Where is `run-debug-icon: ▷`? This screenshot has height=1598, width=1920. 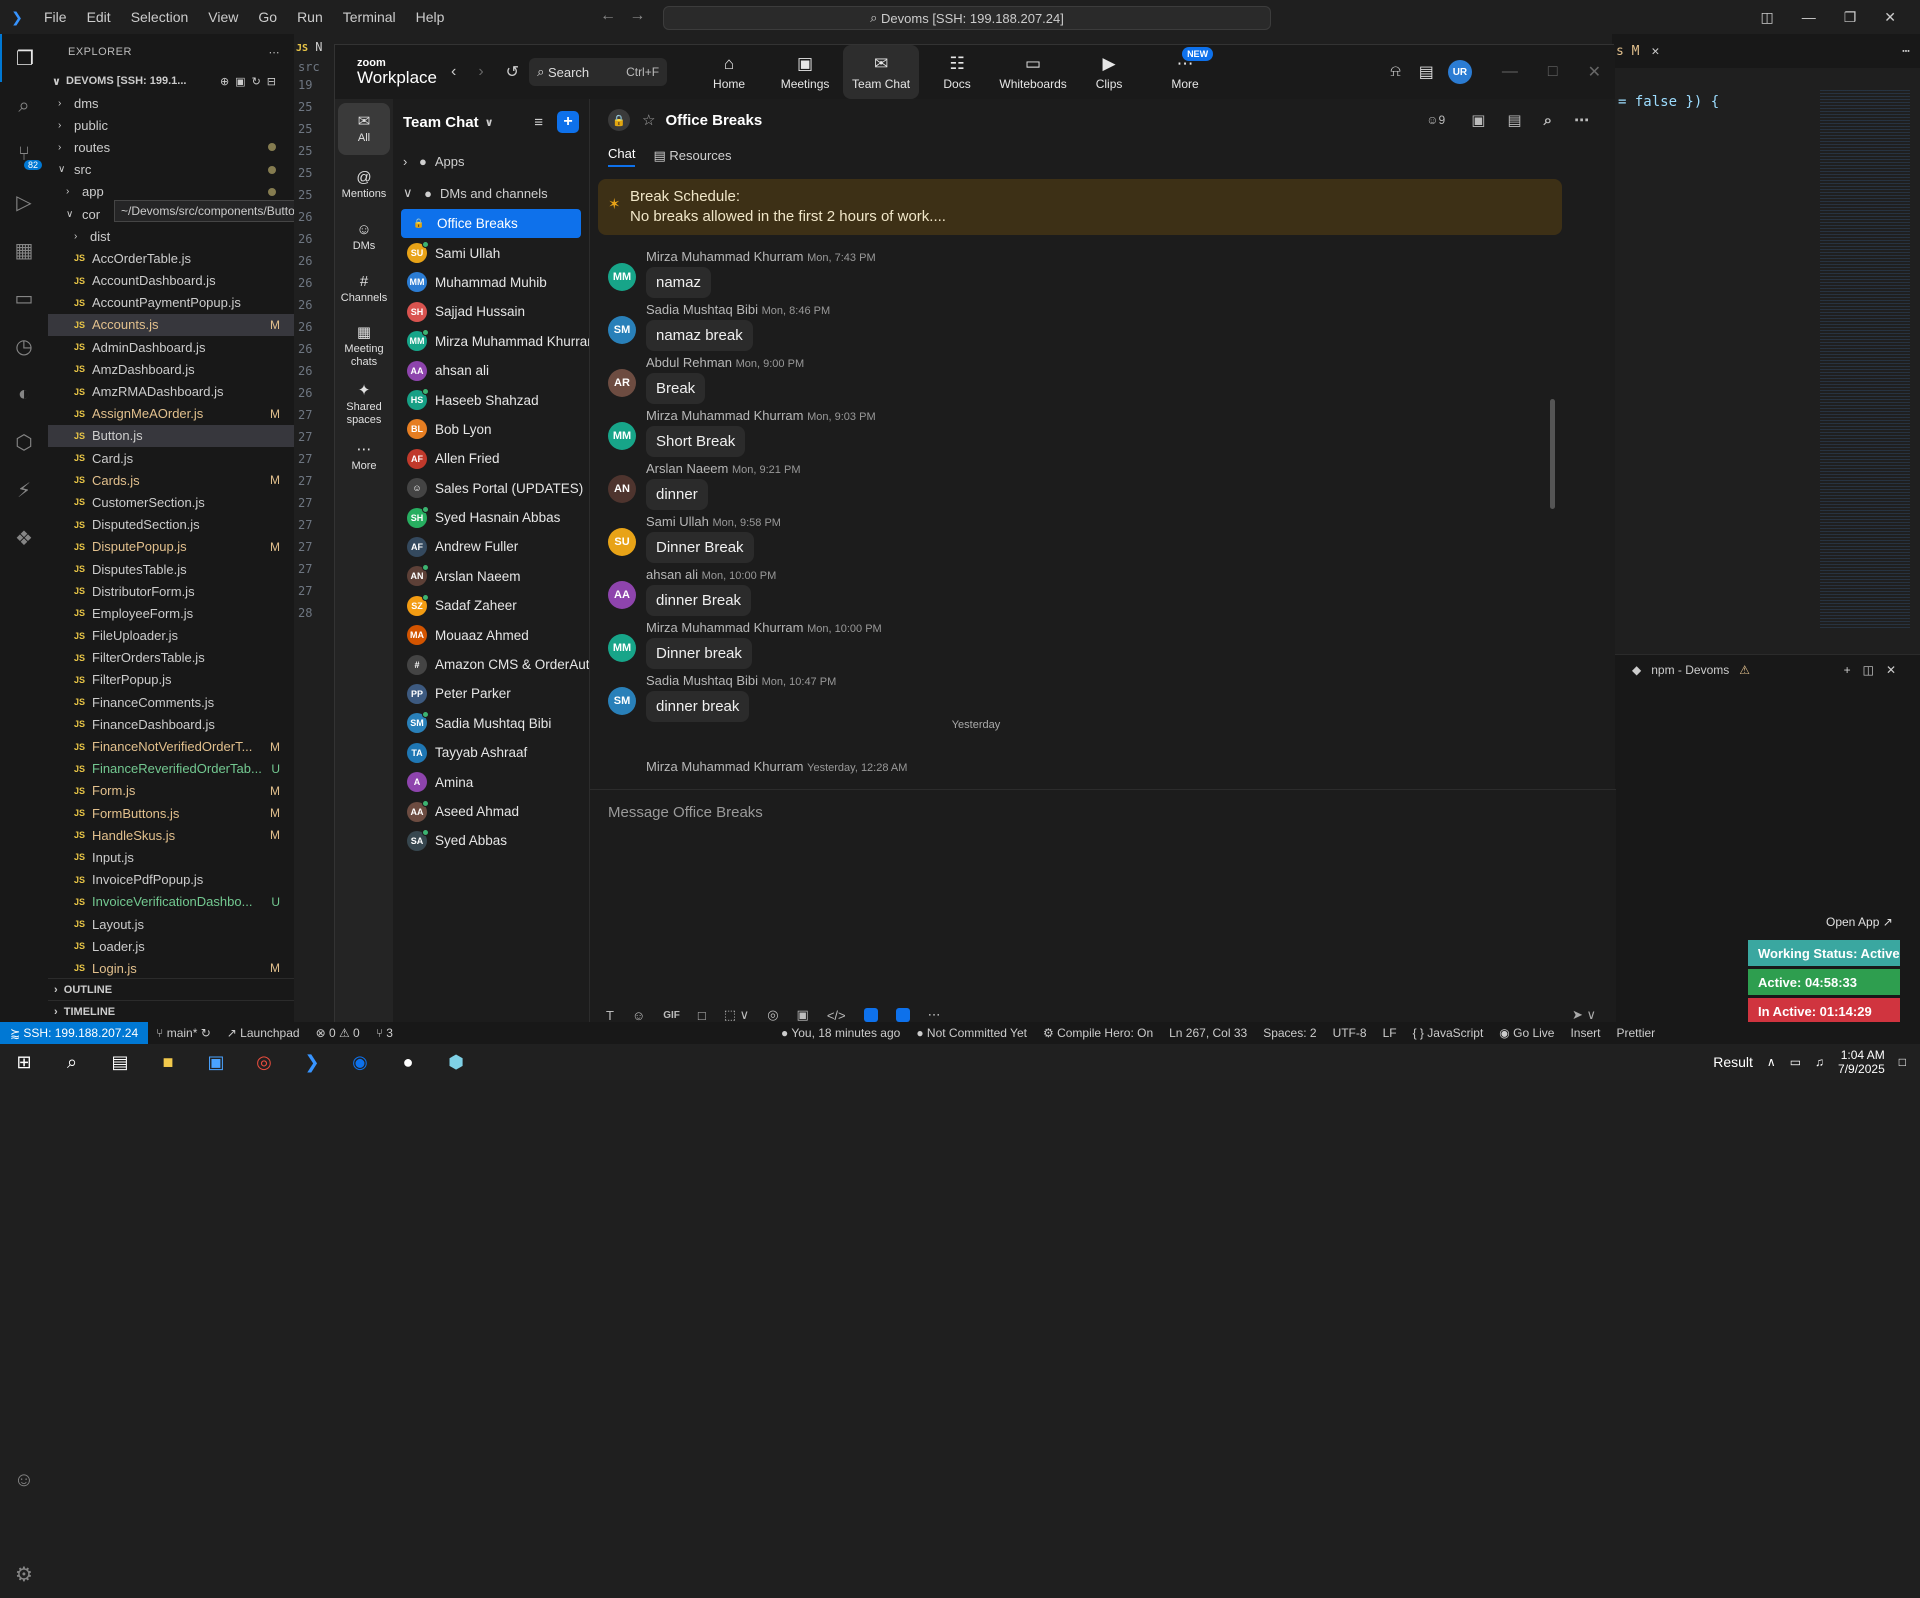 run-debug-icon: ▷ is located at coordinates (24, 202).